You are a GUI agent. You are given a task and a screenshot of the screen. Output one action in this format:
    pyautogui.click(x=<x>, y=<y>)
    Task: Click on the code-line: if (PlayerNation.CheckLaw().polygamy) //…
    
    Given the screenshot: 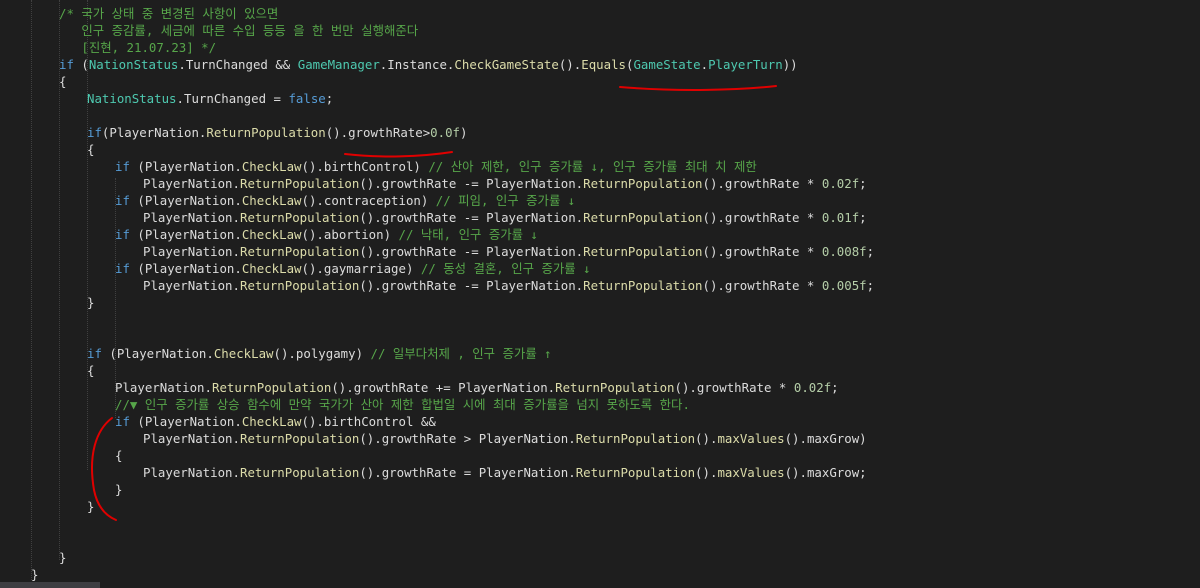 What is the action you would take?
    pyautogui.click(x=319, y=353)
    